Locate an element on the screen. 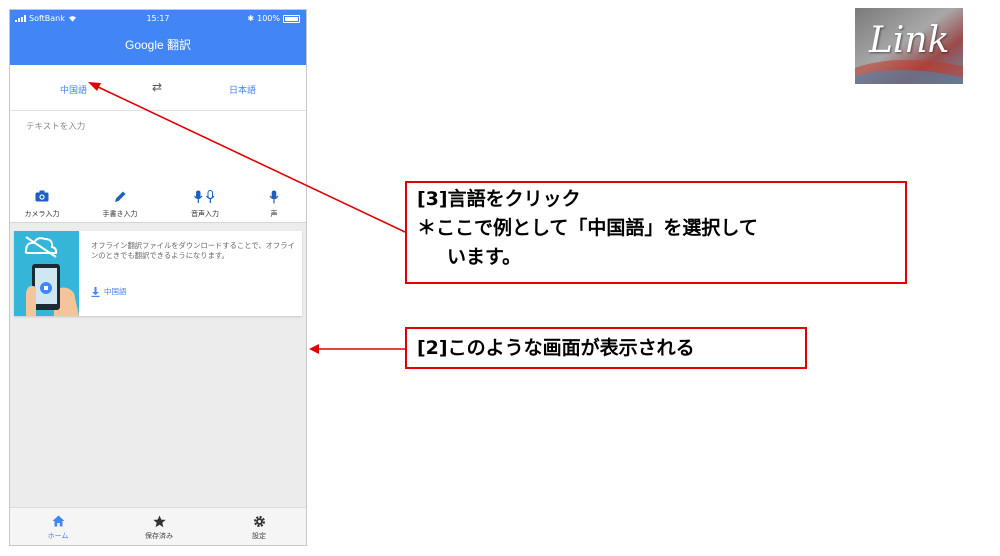 This screenshot has width=1000, height=556. star-icon is located at coordinates (159, 521).